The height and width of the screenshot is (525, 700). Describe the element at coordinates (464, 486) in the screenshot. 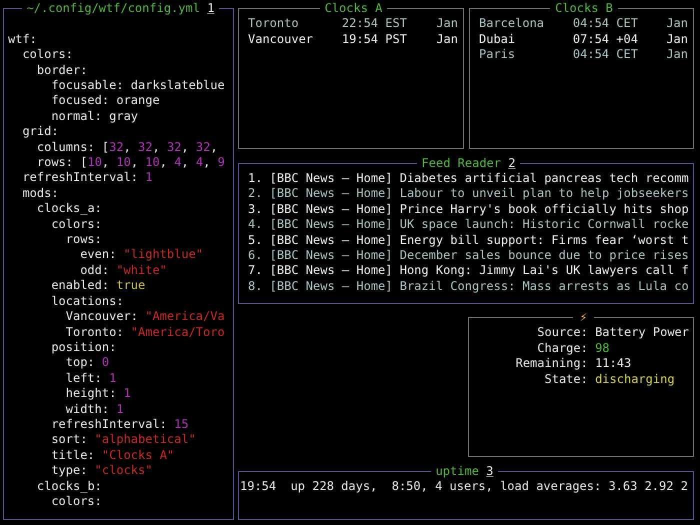

I see `uptime-text: 19:54 up 228 days, 8:50, 4 users, load averages: 3.63 2.92 2` at that location.